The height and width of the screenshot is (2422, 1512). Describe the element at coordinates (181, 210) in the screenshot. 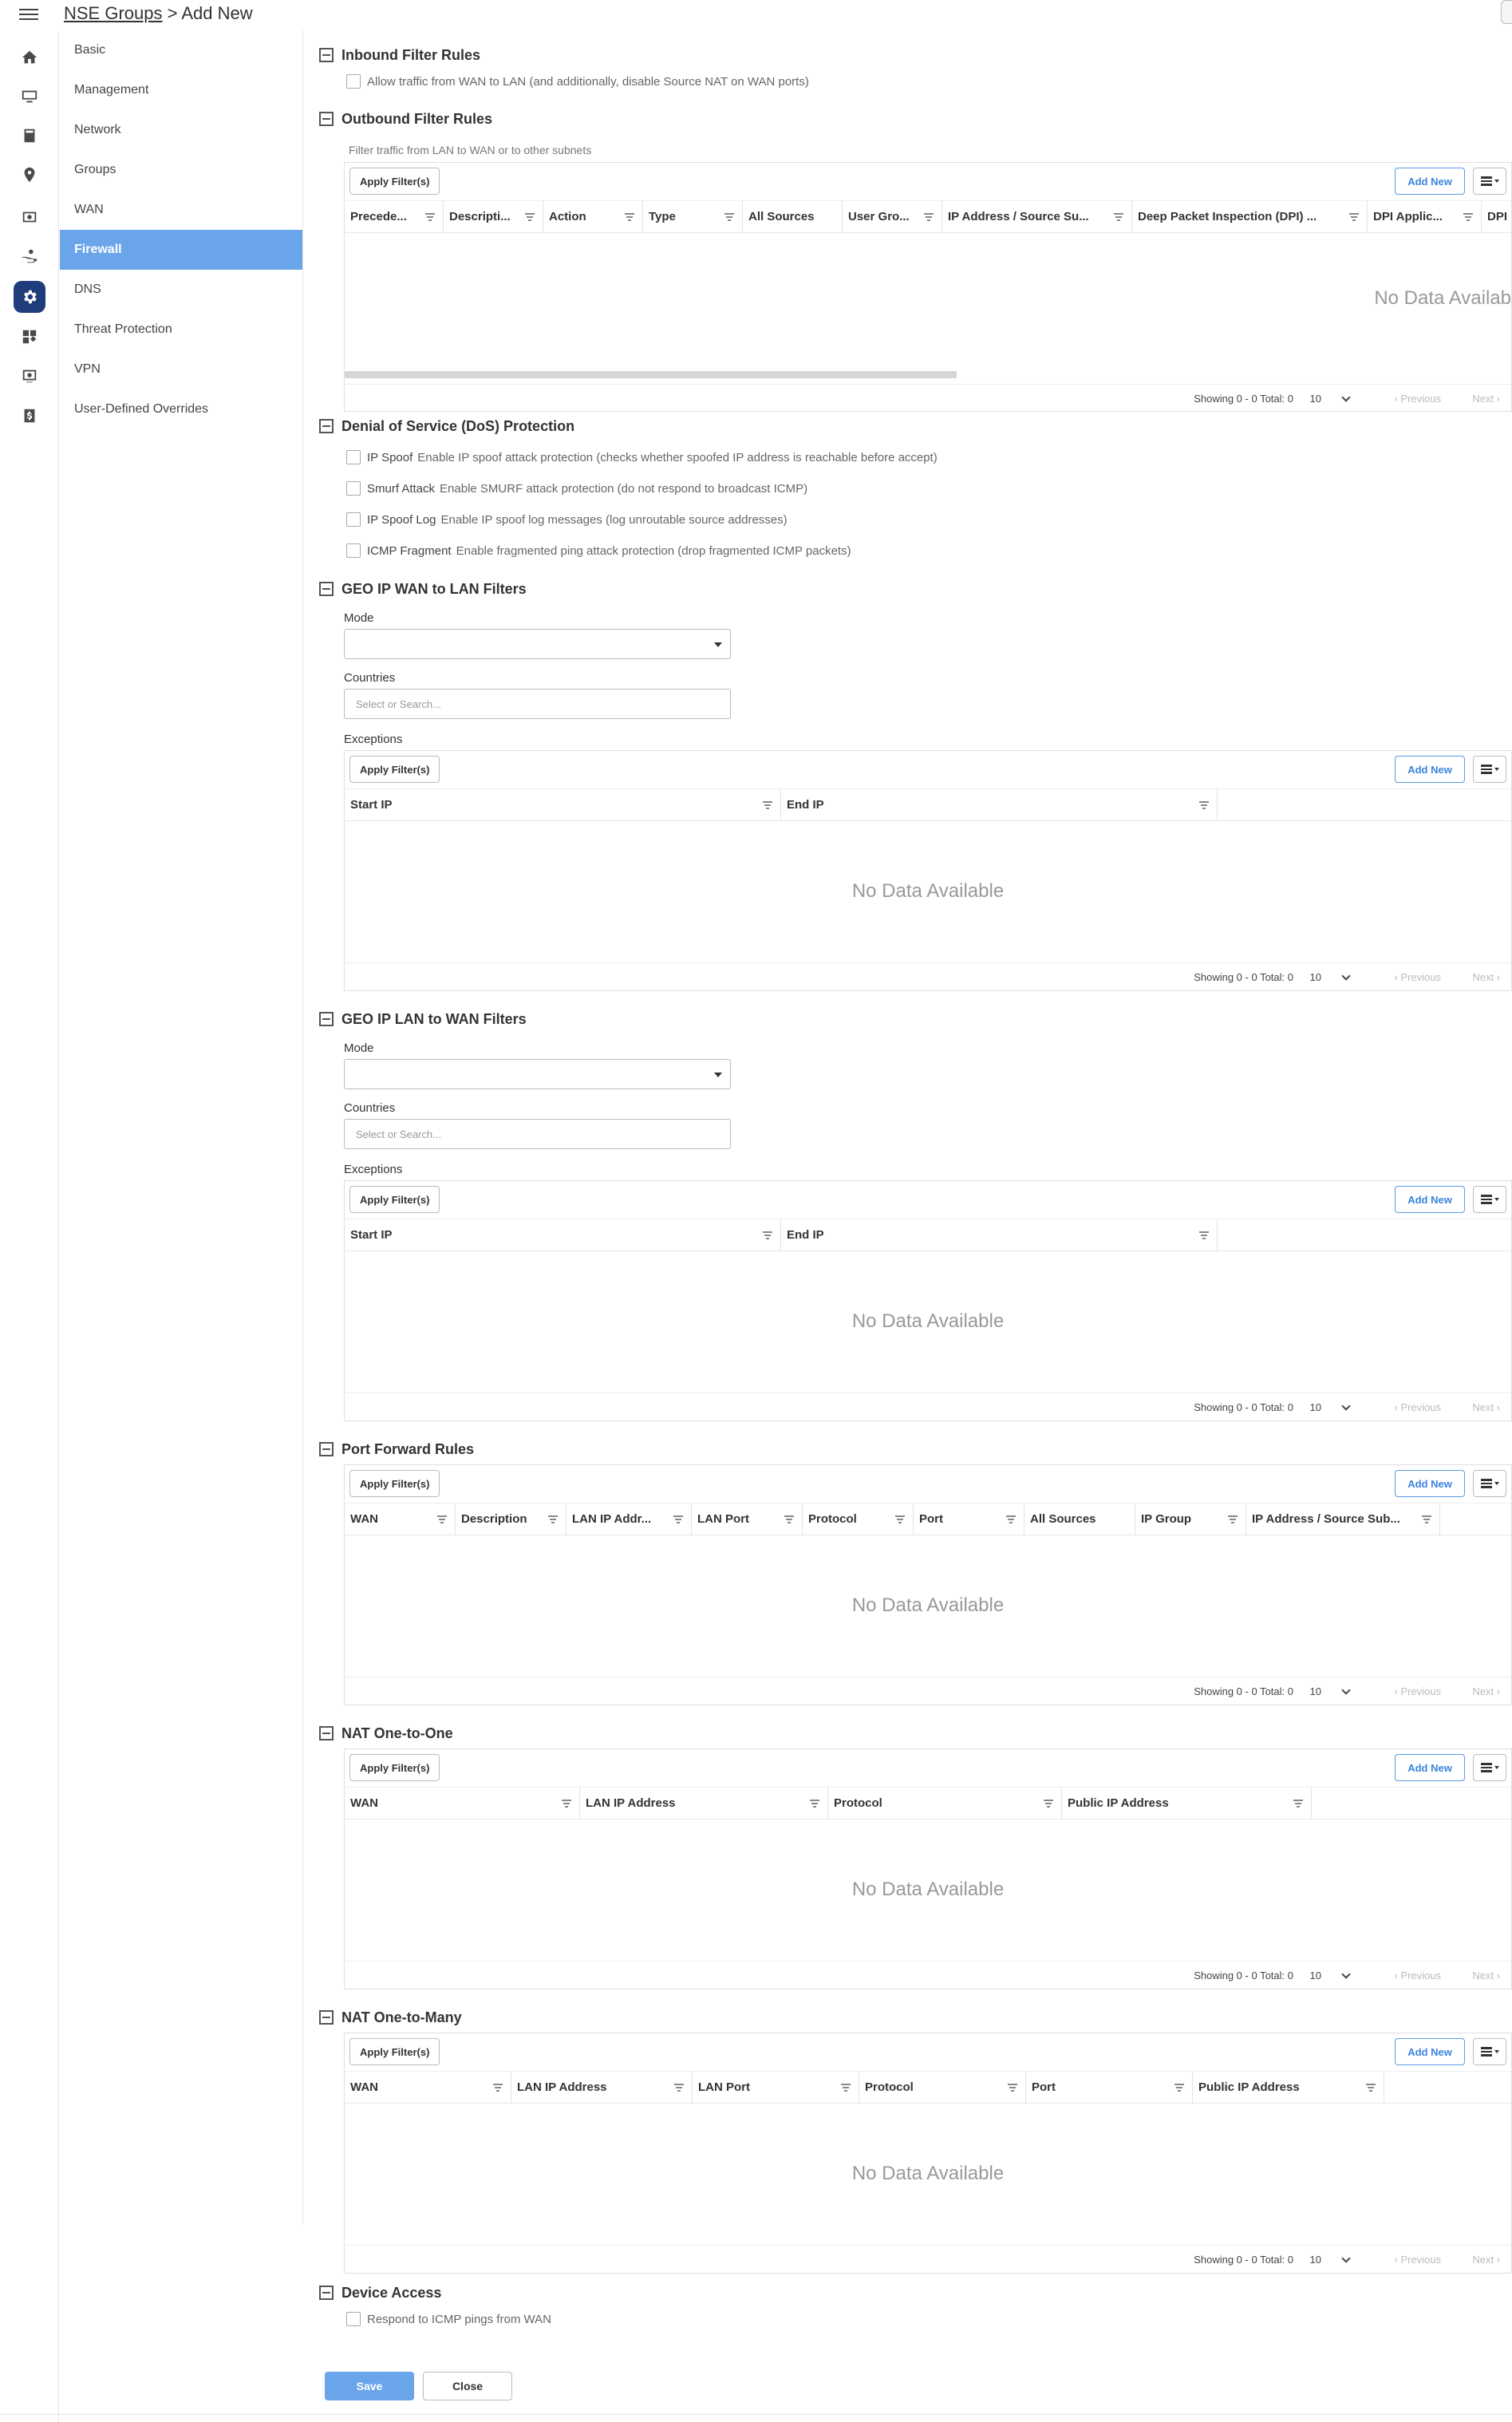

I see `subnav-item-wan: WAN` at that location.